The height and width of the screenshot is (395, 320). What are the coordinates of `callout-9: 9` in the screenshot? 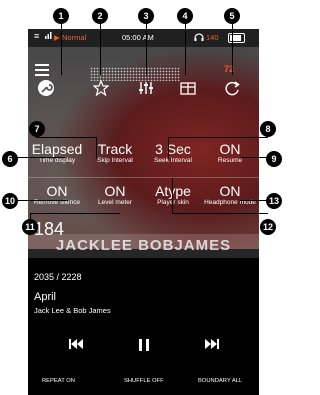 It's located at (274, 159).